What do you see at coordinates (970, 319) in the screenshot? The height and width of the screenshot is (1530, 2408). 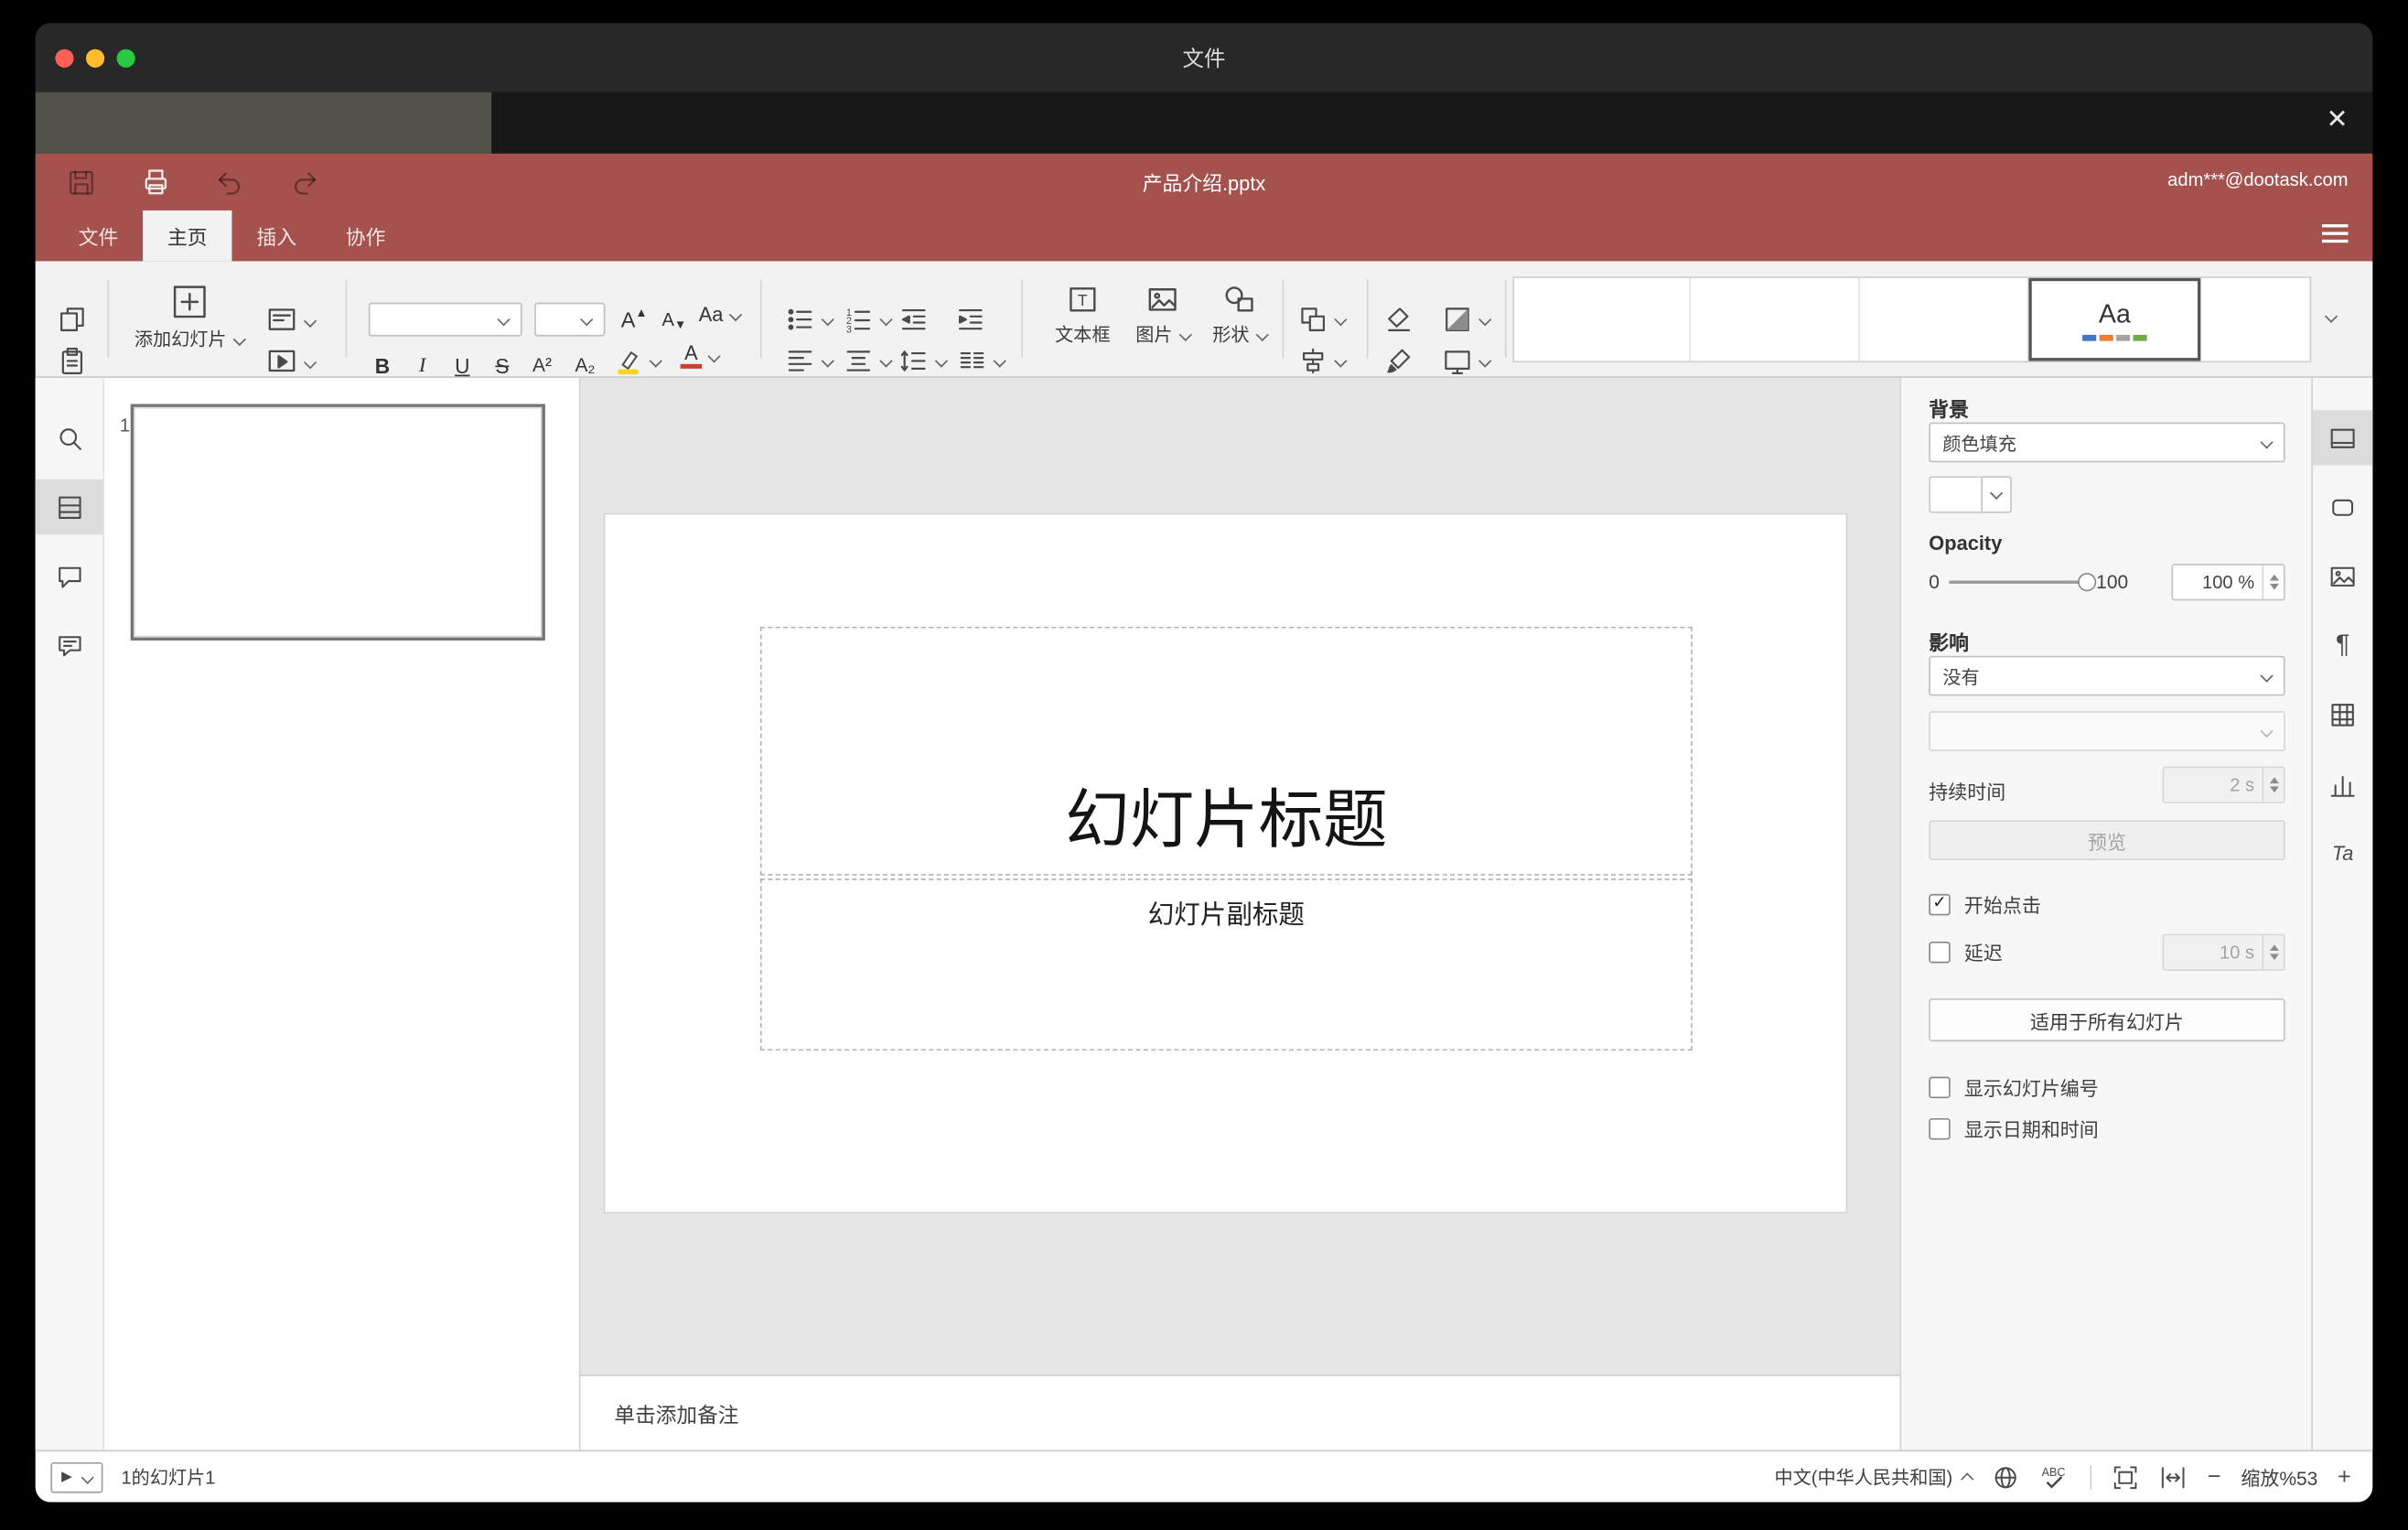 I see `increase-indent-button` at bounding box center [970, 319].